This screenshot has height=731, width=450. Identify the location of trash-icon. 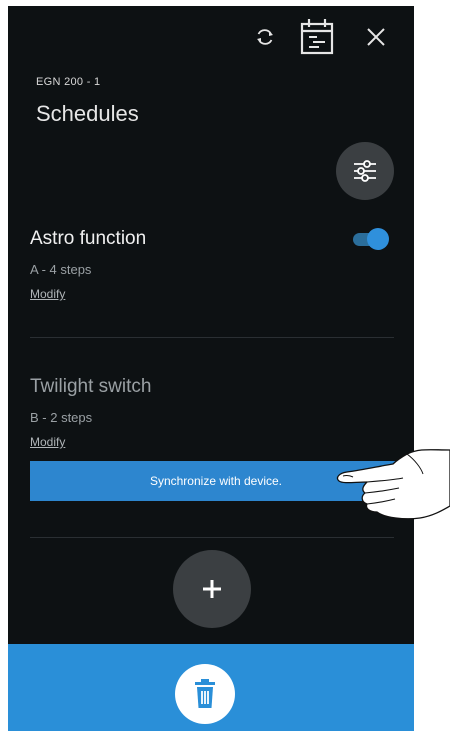
(205, 693).